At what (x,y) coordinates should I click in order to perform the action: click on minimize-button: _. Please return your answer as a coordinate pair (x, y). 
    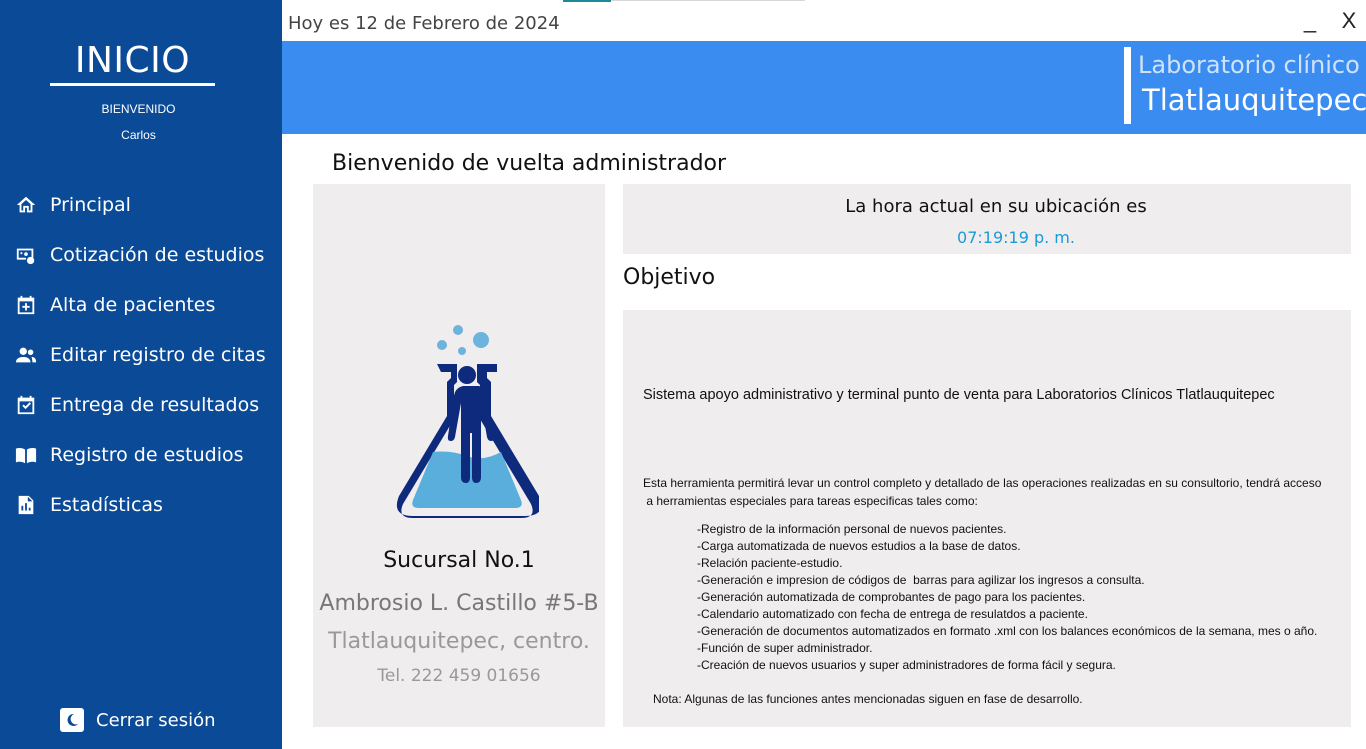
    Looking at the image, I should click on (1310, 23).